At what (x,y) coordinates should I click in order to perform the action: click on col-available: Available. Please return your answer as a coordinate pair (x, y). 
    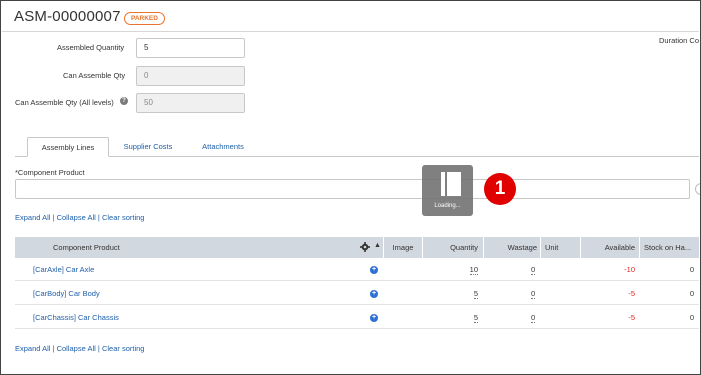
    Looking at the image, I should click on (609, 247).